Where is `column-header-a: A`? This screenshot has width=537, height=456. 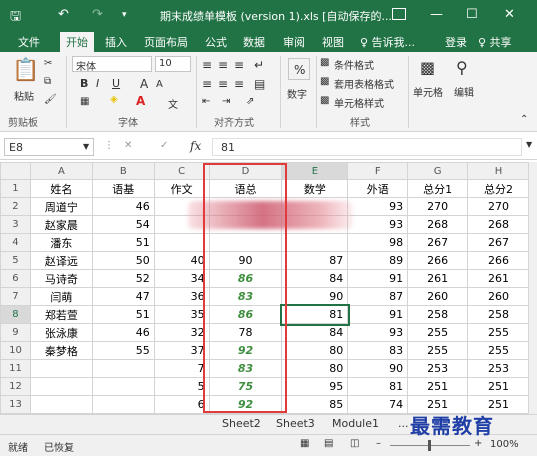
column-header-a: A is located at coordinates (61, 171).